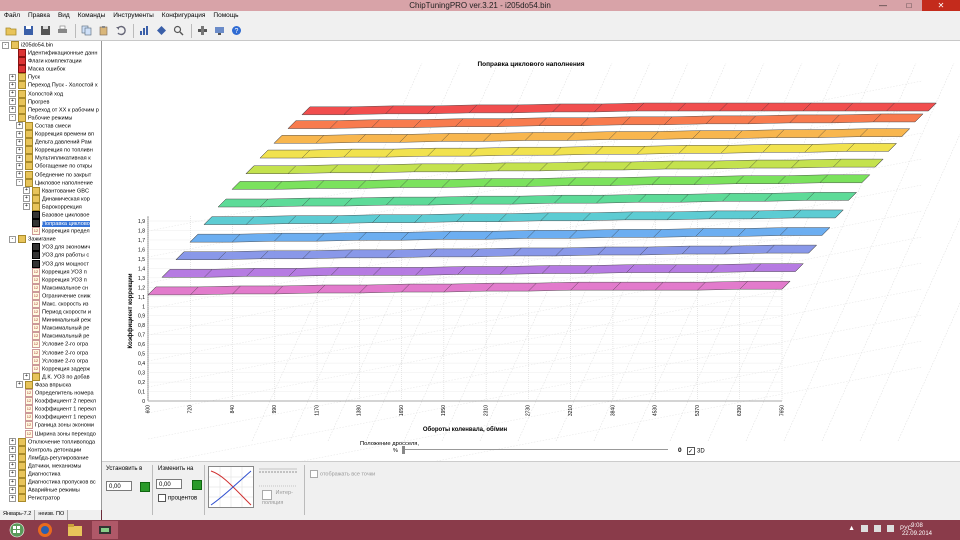 This screenshot has height=540, width=960. I want to click on start-button, so click(17, 530).